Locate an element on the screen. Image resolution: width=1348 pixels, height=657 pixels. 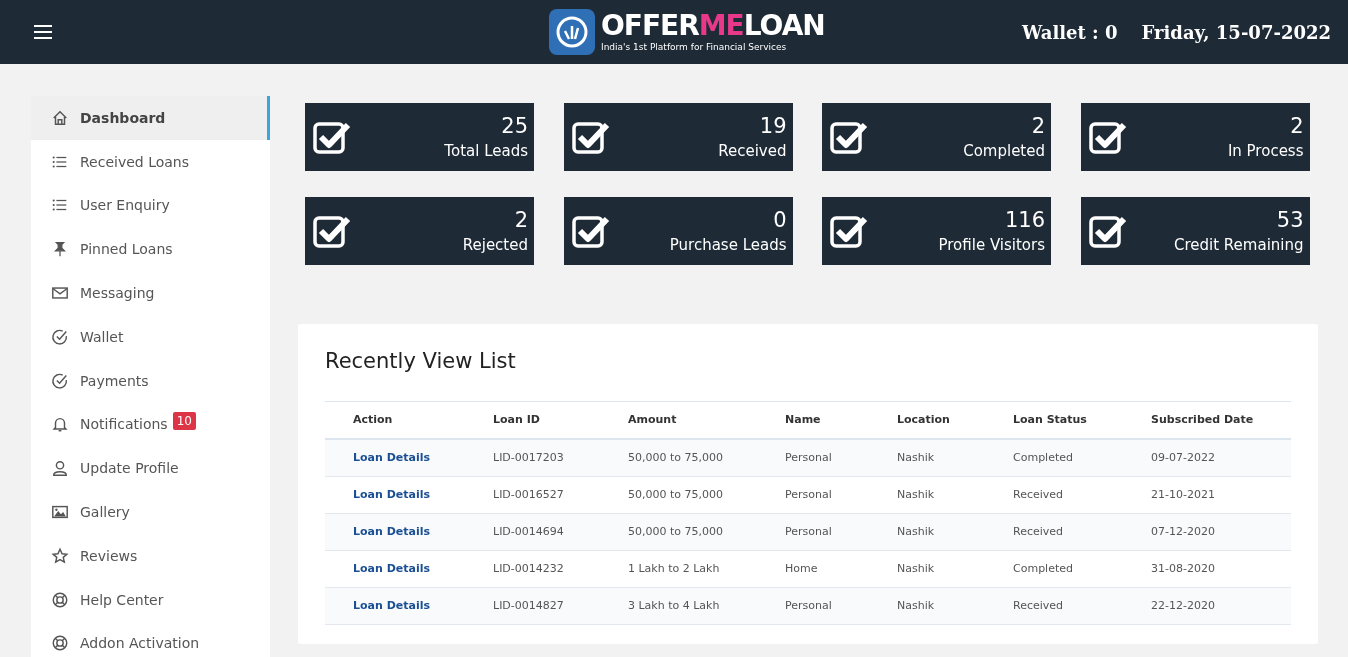
stat-label: Credit Remaining is located at coordinates (1238, 245).